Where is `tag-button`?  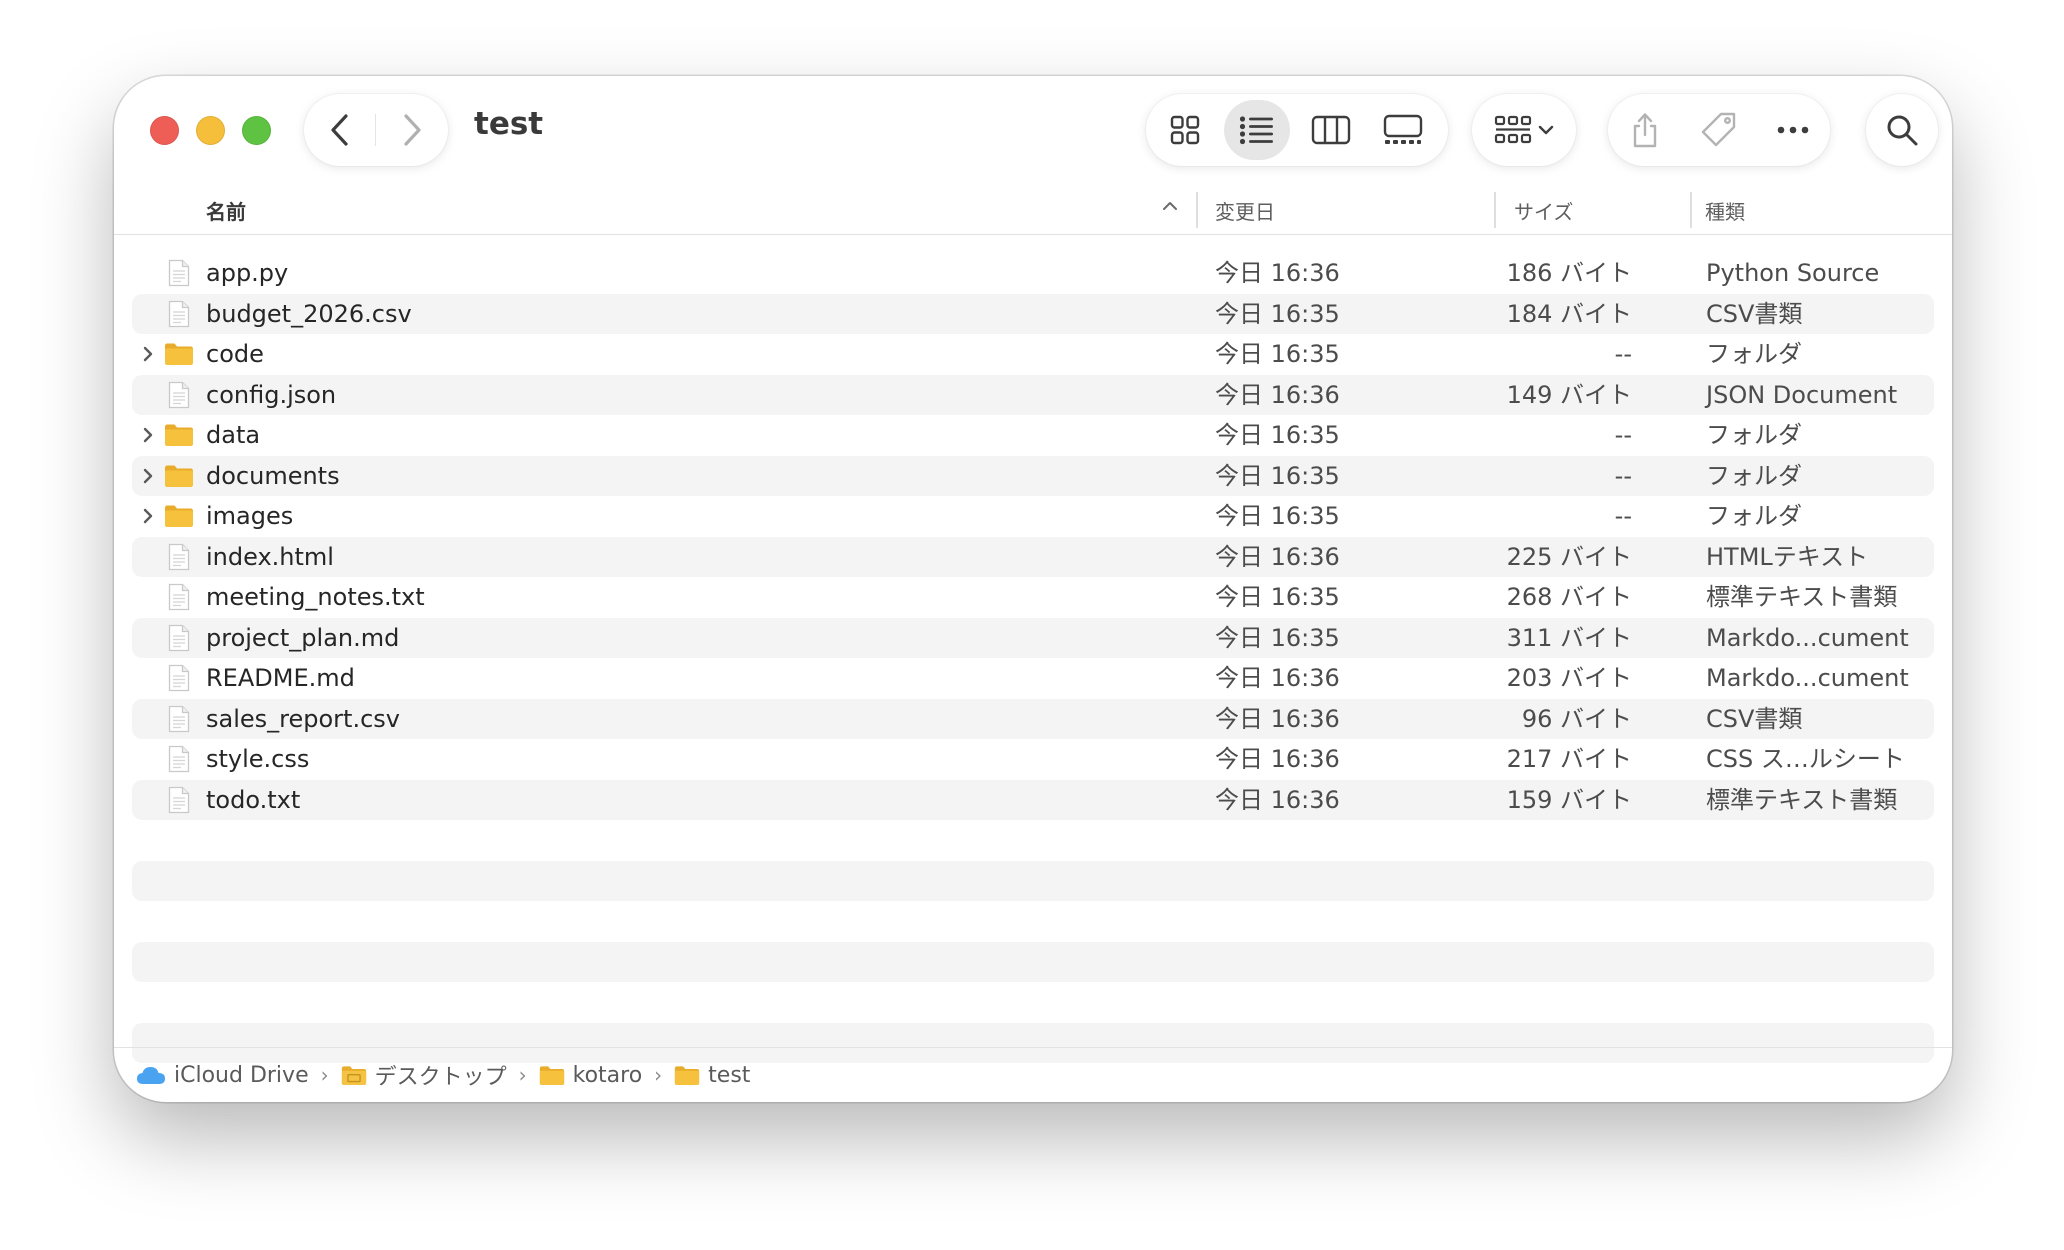 tag-button is located at coordinates (1719, 130).